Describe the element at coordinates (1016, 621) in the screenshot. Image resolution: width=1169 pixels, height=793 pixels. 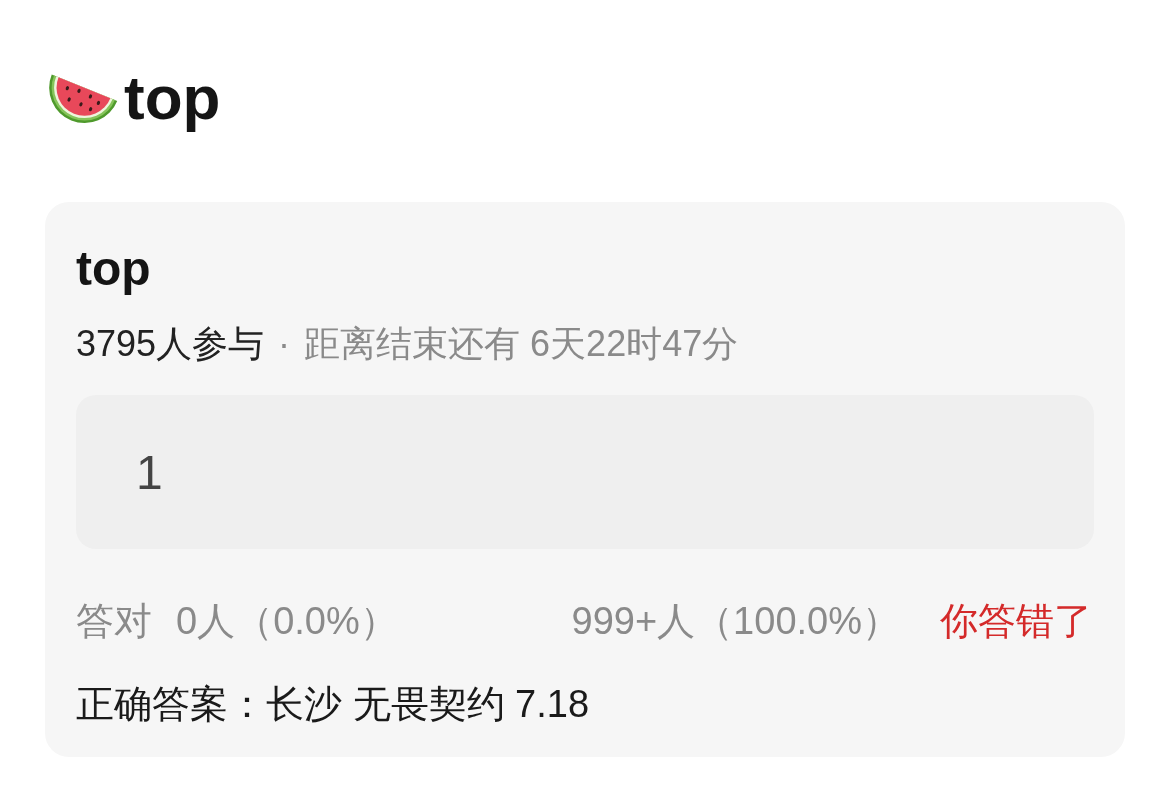
I see `result-message: 你答错了` at that location.